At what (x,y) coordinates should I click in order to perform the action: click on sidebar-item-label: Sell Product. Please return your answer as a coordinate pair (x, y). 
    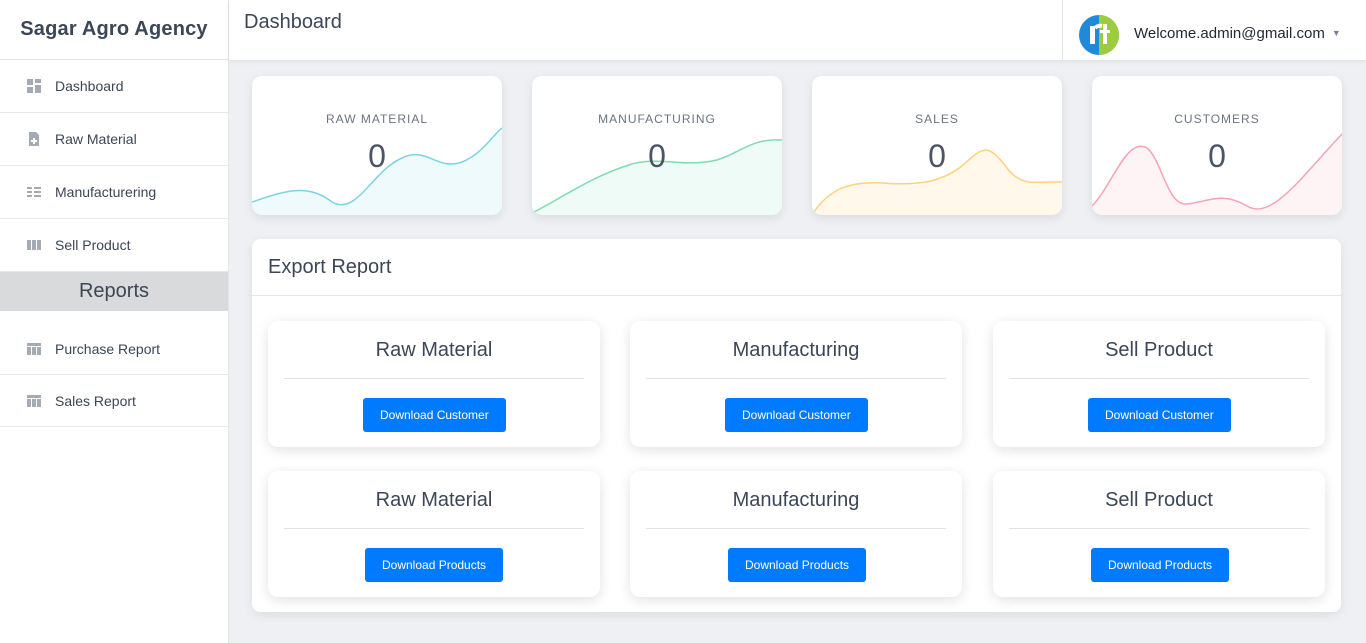
    Looking at the image, I should click on (93, 245).